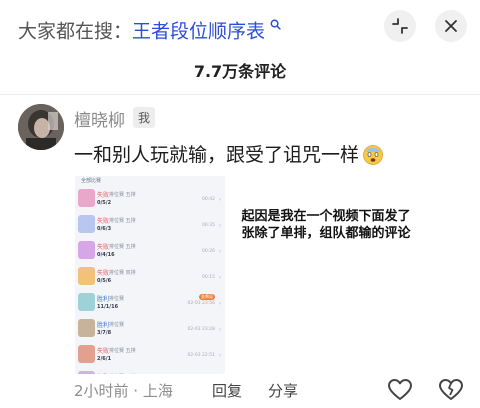  Describe the element at coordinates (144, 117) in the screenshot. I see `me-tag: 我` at that location.